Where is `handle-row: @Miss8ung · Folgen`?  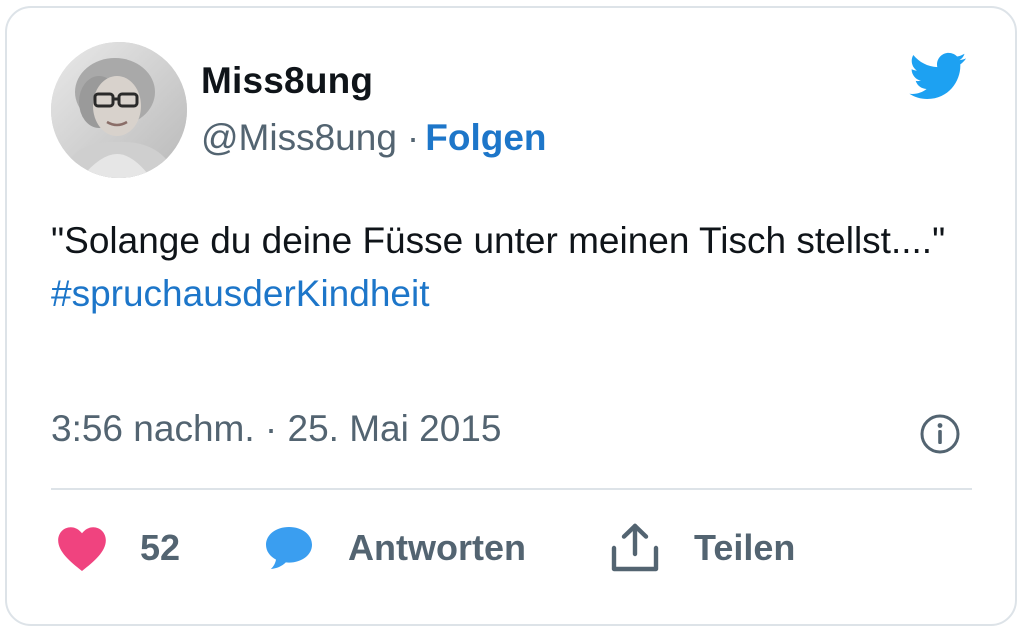
handle-row: @Miss8ung · Folgen is located at coordinates (374, 138).